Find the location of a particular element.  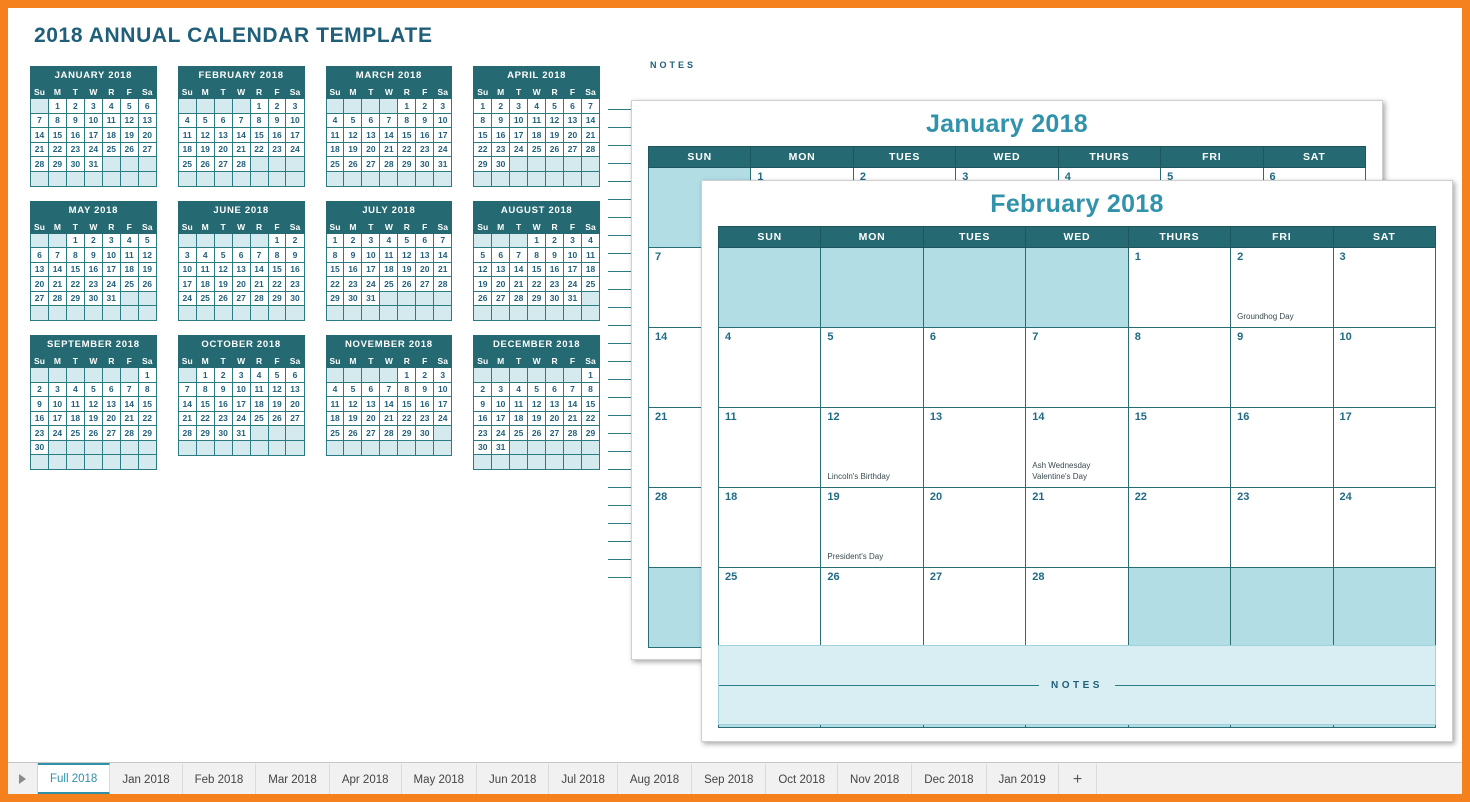

mini-day-cell: 2 is located at coordinates (93, 240).